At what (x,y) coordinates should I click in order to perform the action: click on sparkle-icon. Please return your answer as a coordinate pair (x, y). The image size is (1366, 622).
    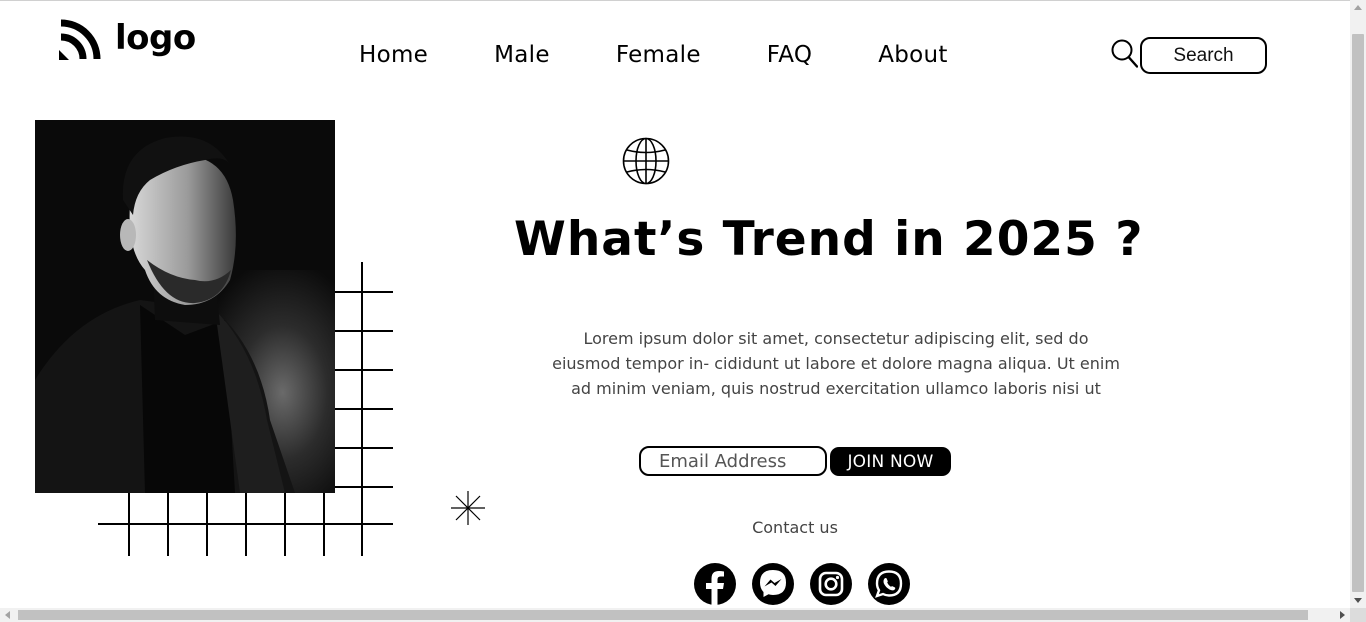
    Looking at the image, I should click on (468, 508).